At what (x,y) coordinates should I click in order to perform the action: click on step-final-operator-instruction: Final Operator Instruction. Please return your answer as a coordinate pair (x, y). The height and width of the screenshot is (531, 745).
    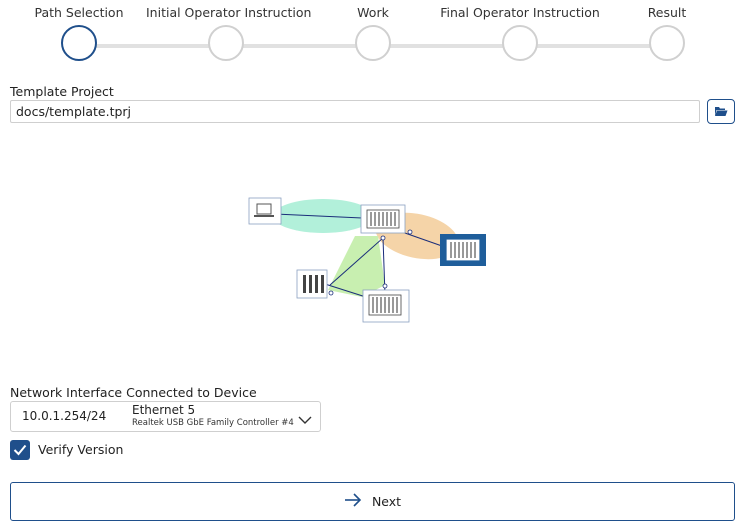
    Looking at the image, I should click on (520, 33).